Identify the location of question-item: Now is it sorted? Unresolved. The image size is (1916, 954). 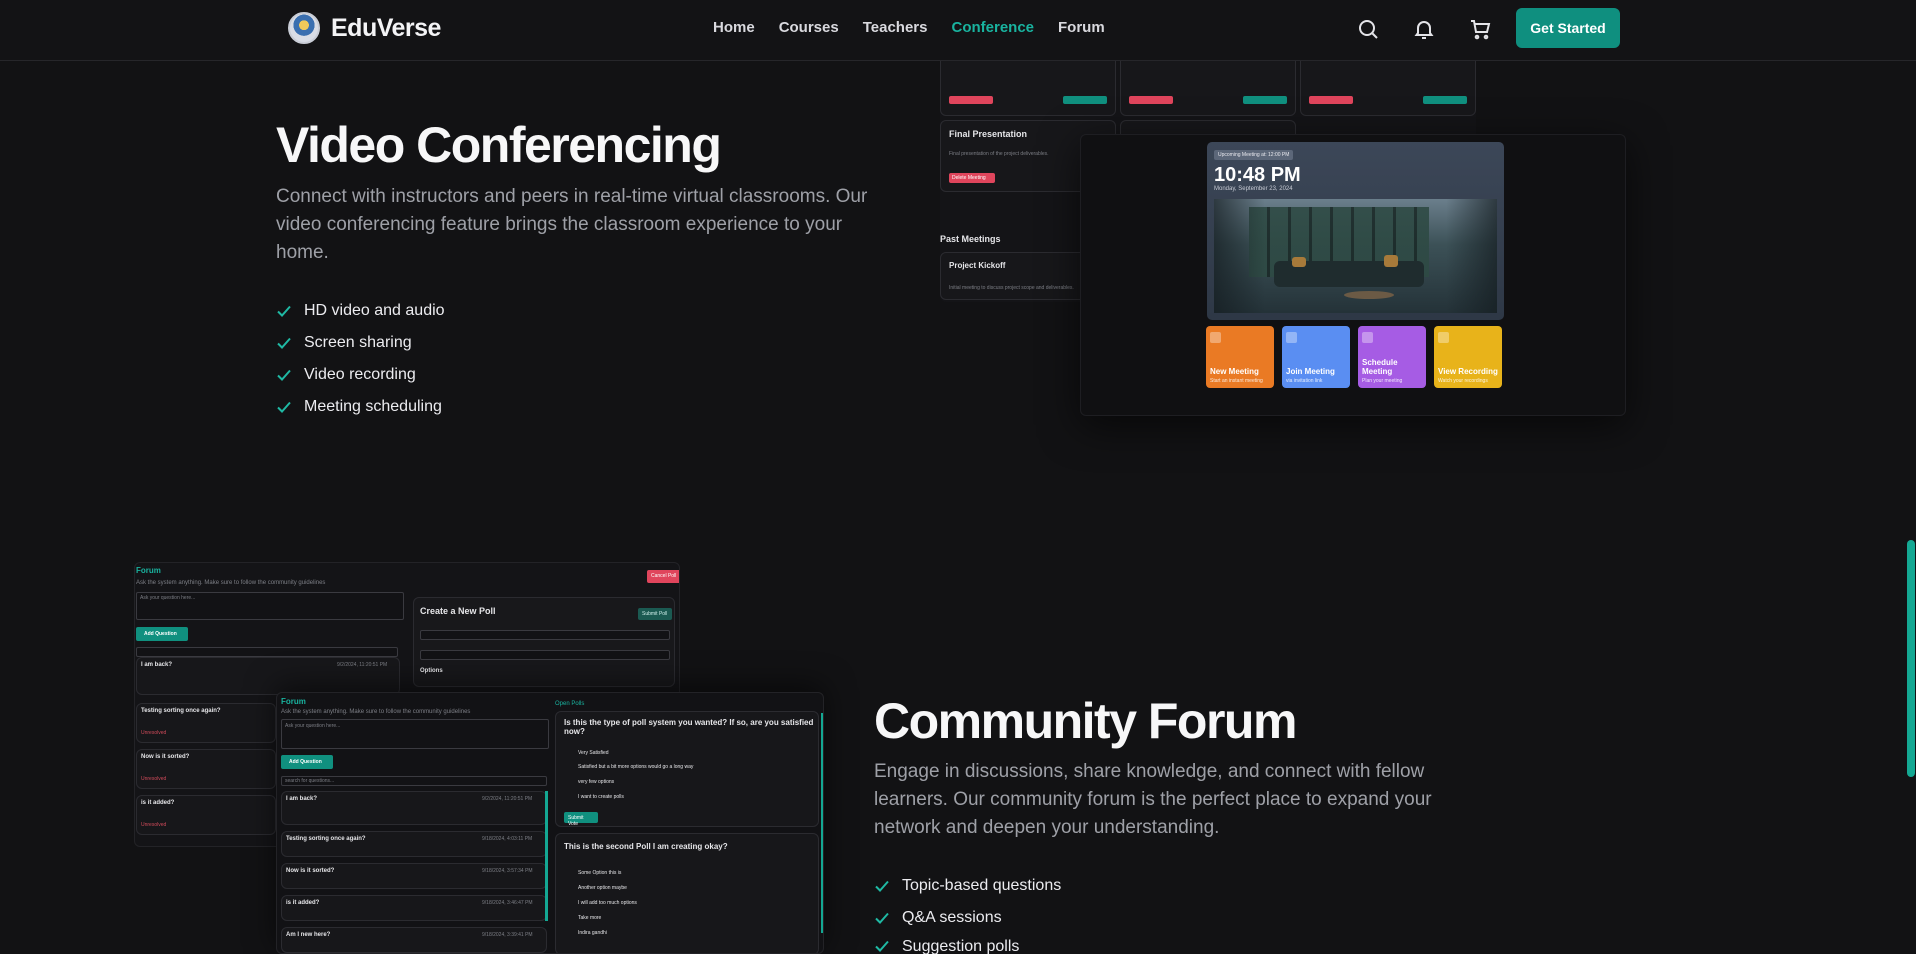
(206, 769).